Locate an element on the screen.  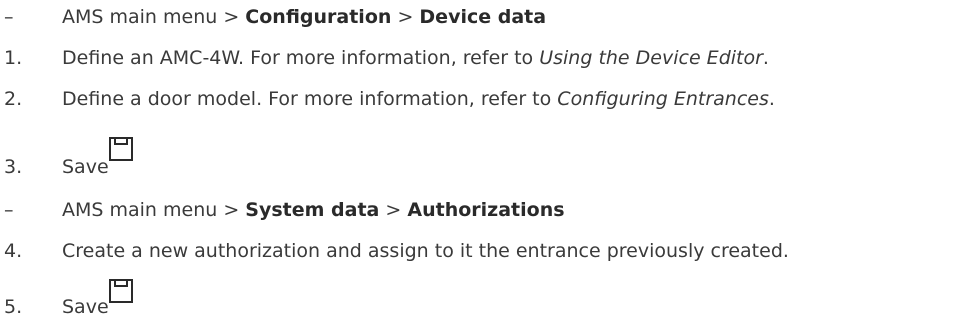
step-number: 5. is located at coordinates (13, 307).